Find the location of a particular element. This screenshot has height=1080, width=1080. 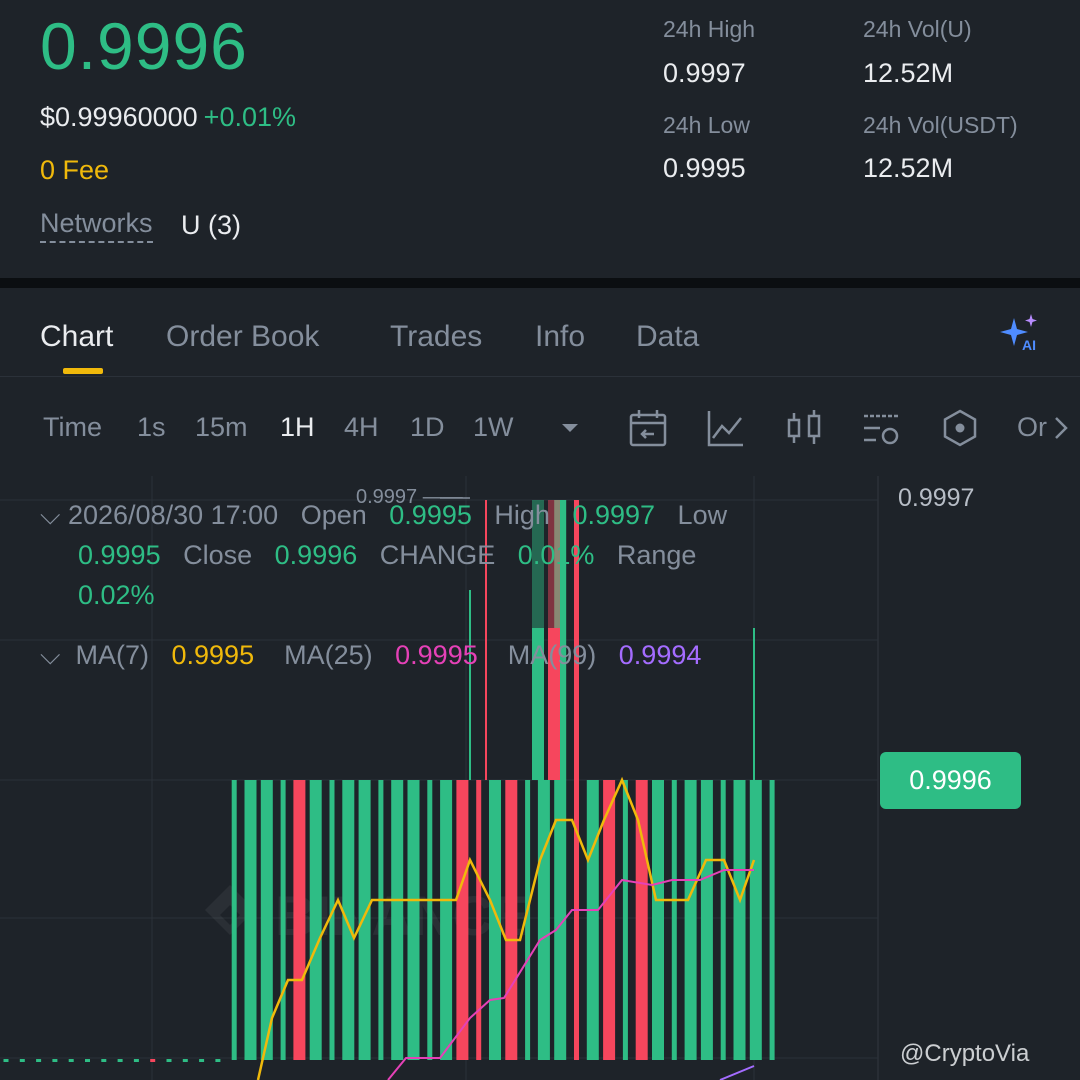

networks-label: Networks is located at coordinates (96, 225).